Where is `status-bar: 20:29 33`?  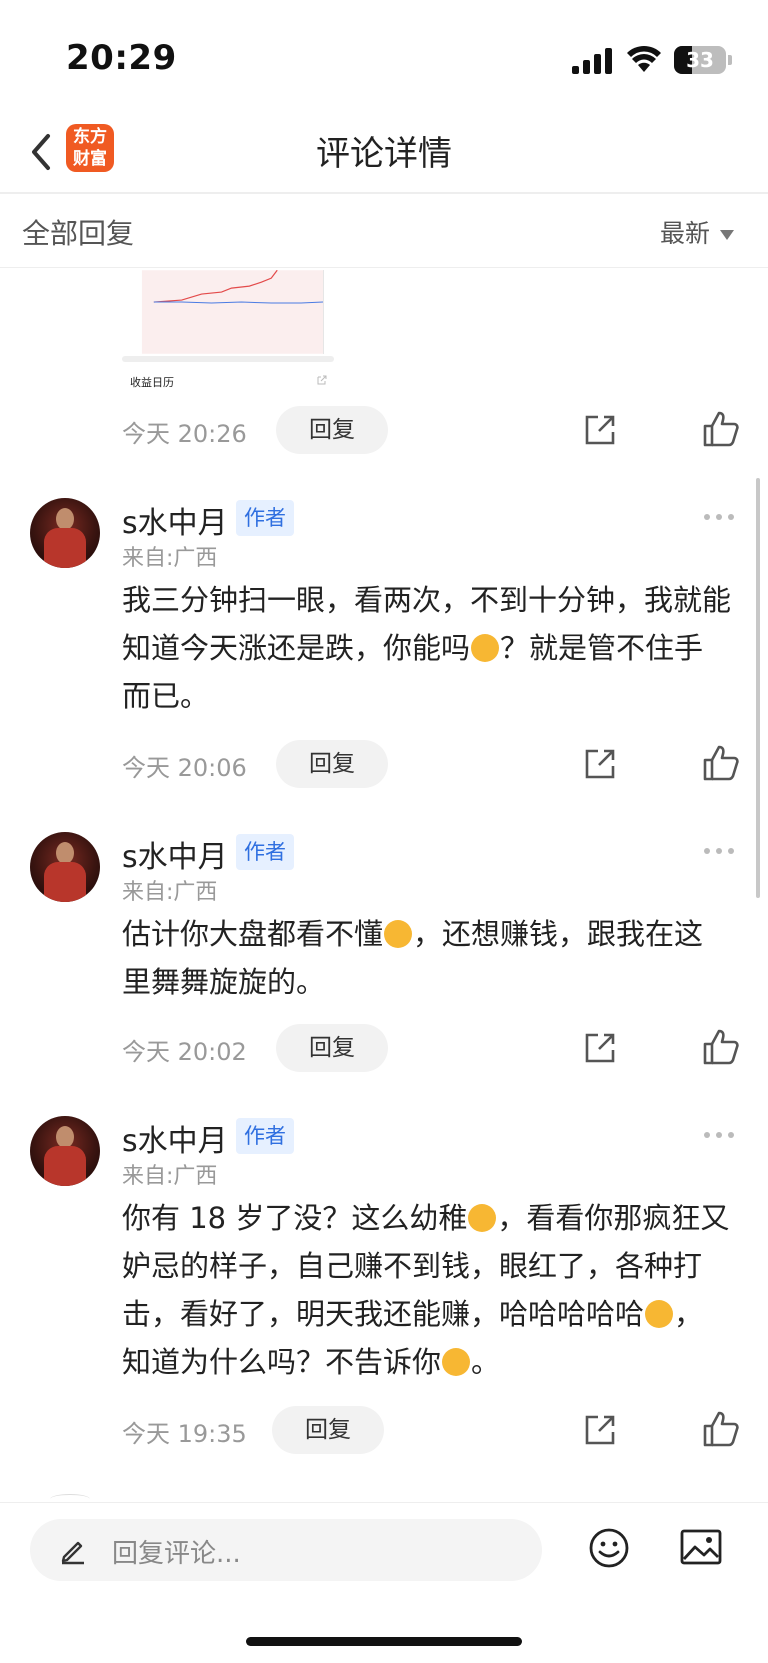 status-bar: 20:29 33 is located at coordinates (384, 55).